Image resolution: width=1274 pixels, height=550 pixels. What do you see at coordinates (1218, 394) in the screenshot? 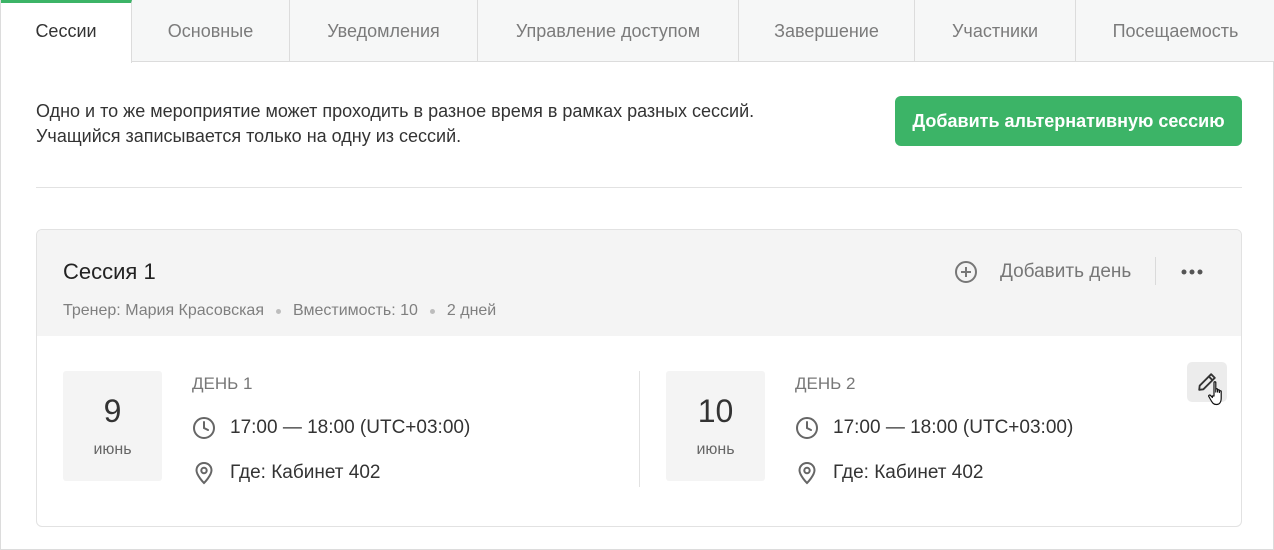
I see `hand-cursor-icon` at bounding box center [1218, 394].